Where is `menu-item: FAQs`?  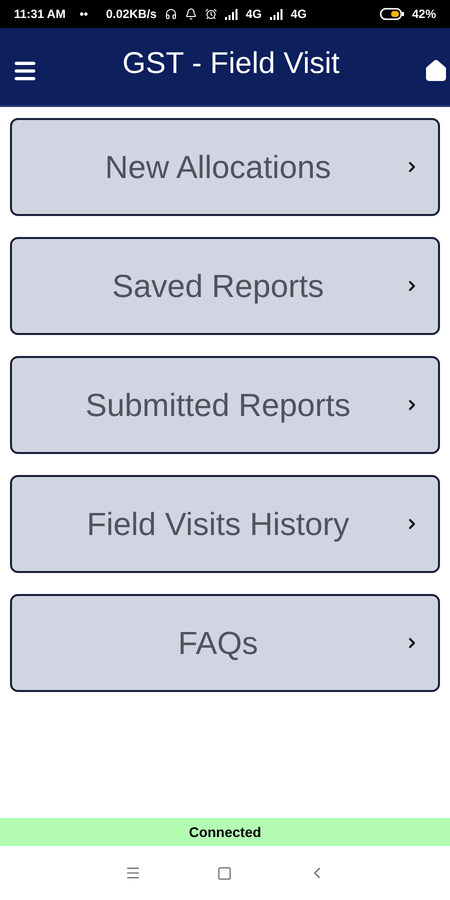
menu-item: FAQs is located at coordinates (225, 643).